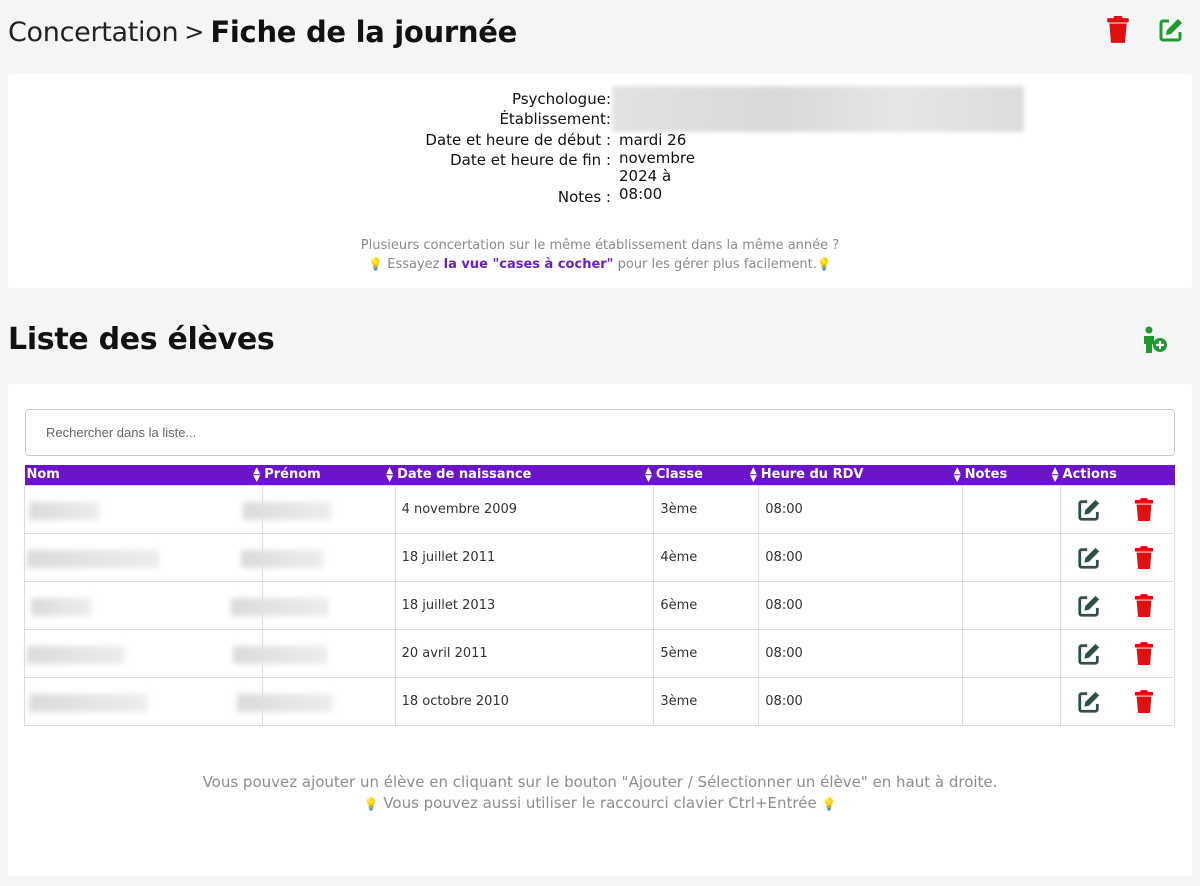 Image resolution: width=1200 pixels, height=886 pixels. Describe the element at coordinates (599, 509) in the screenshot. I see `table-row: 4 novembre 2009 3ème 08:00` at that location.